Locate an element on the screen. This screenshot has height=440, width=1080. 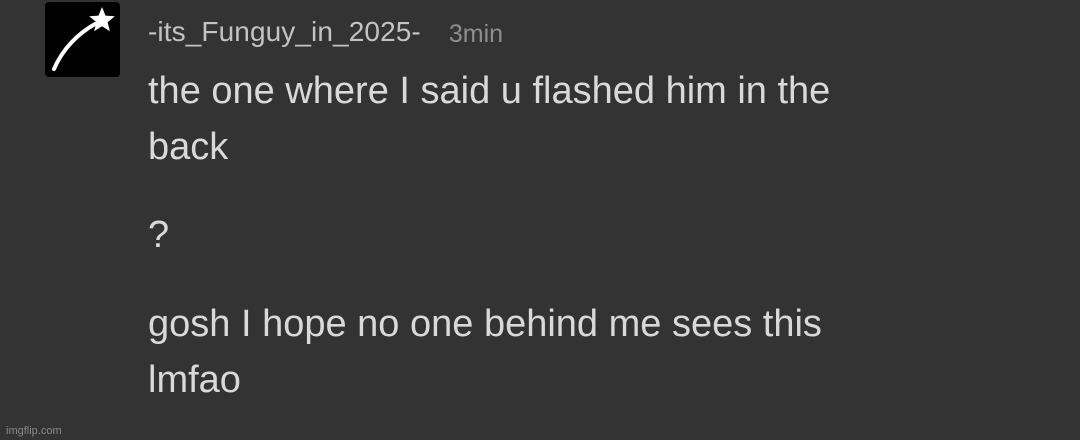
comment-header: -its_Funguy_in_2025- 3min is located at coordinates (325, 32).